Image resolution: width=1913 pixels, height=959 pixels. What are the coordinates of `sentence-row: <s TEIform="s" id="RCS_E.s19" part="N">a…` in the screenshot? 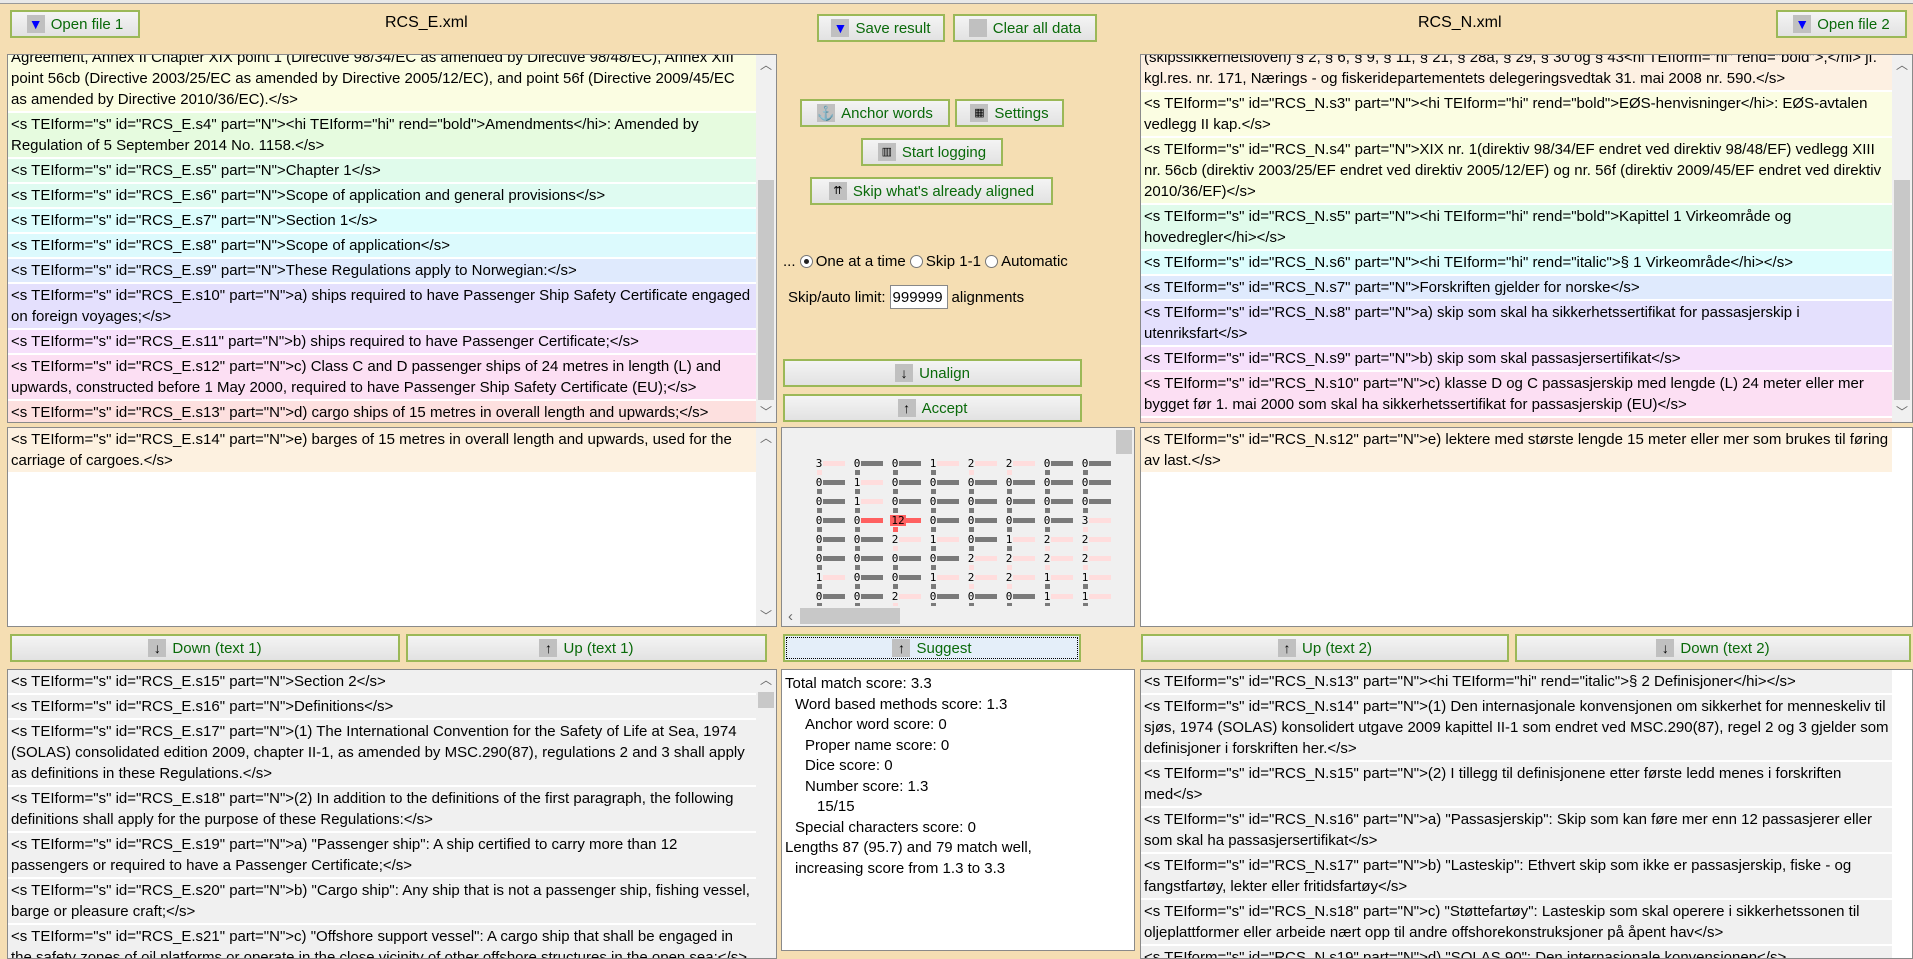 It's located at (382, 856).